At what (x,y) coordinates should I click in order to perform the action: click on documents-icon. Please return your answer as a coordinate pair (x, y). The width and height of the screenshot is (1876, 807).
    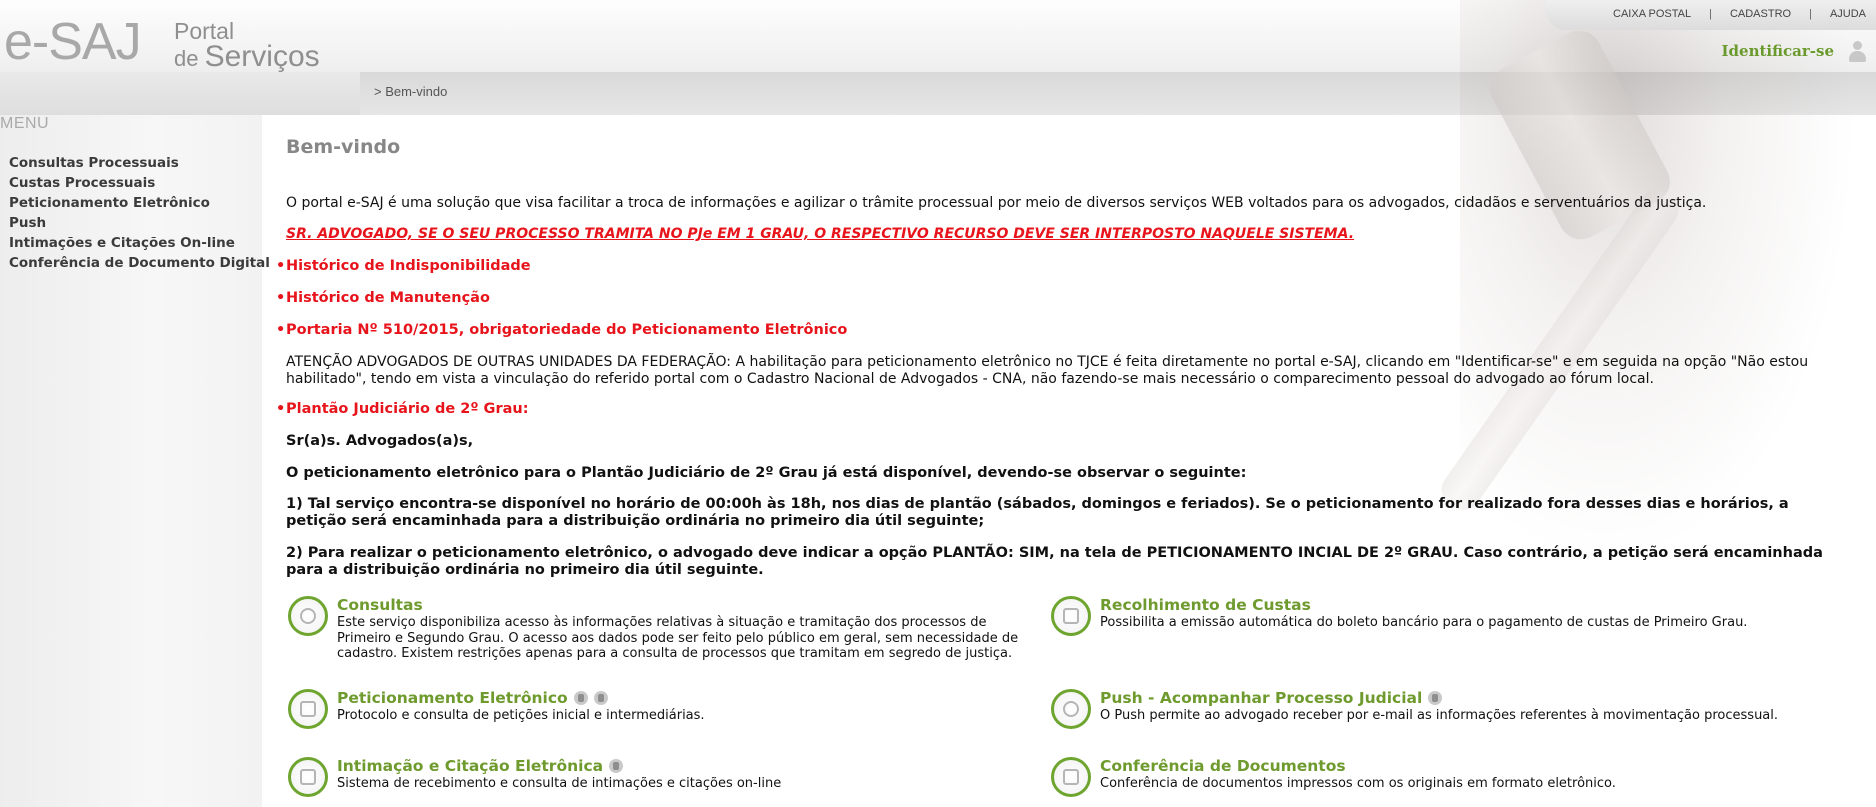
    Looking at the image, I should click on (1071, 777).